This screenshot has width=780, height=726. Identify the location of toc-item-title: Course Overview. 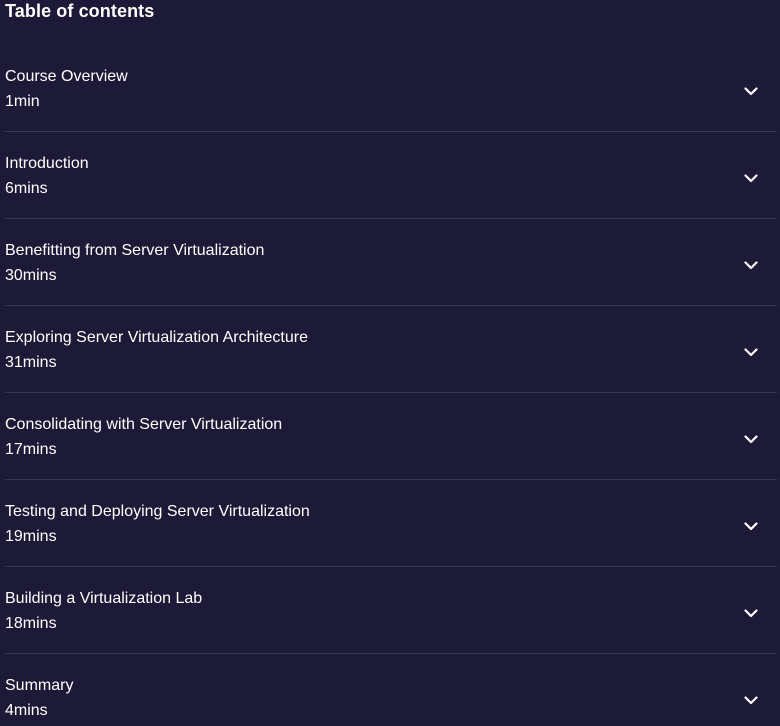
(66, 76).